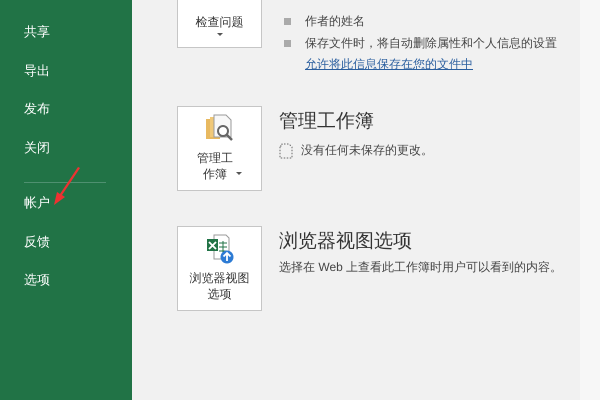 The image size is (600, 400). Describe the element at coordinates (286, 150) in the screenshot. I see `document-icon` at that location.